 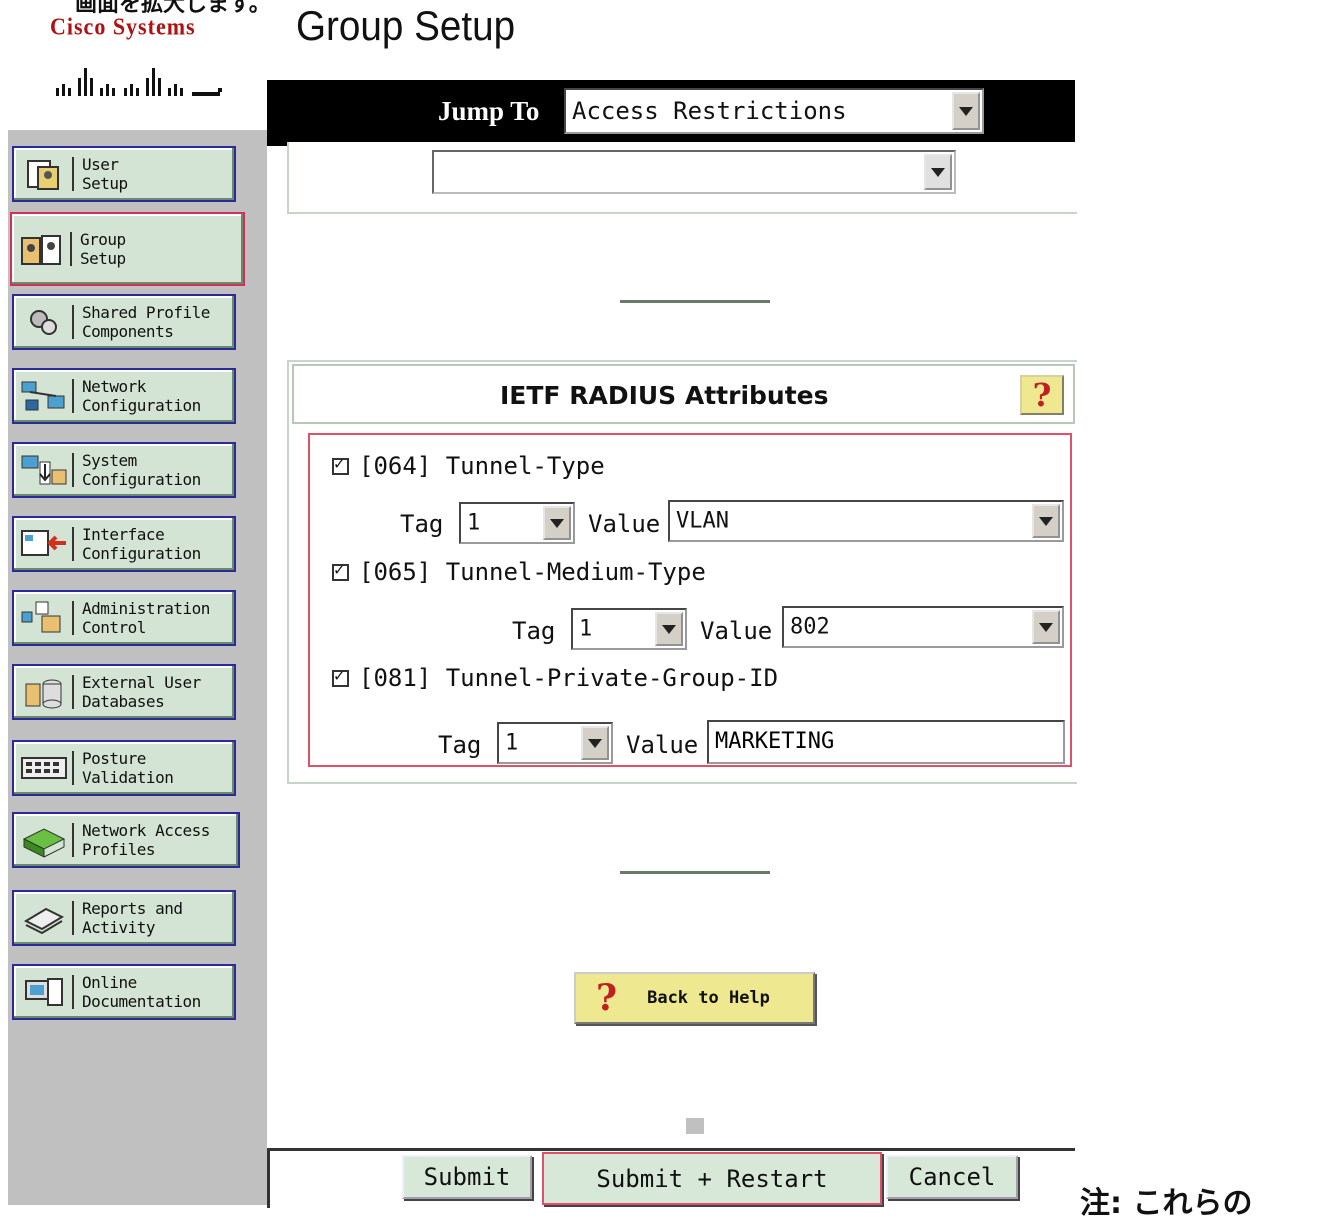 What do you see at coordinates (534, 631) in the screenshot?
I see `attr-065-tag-label: Tag` at bounding box center [534, 631].